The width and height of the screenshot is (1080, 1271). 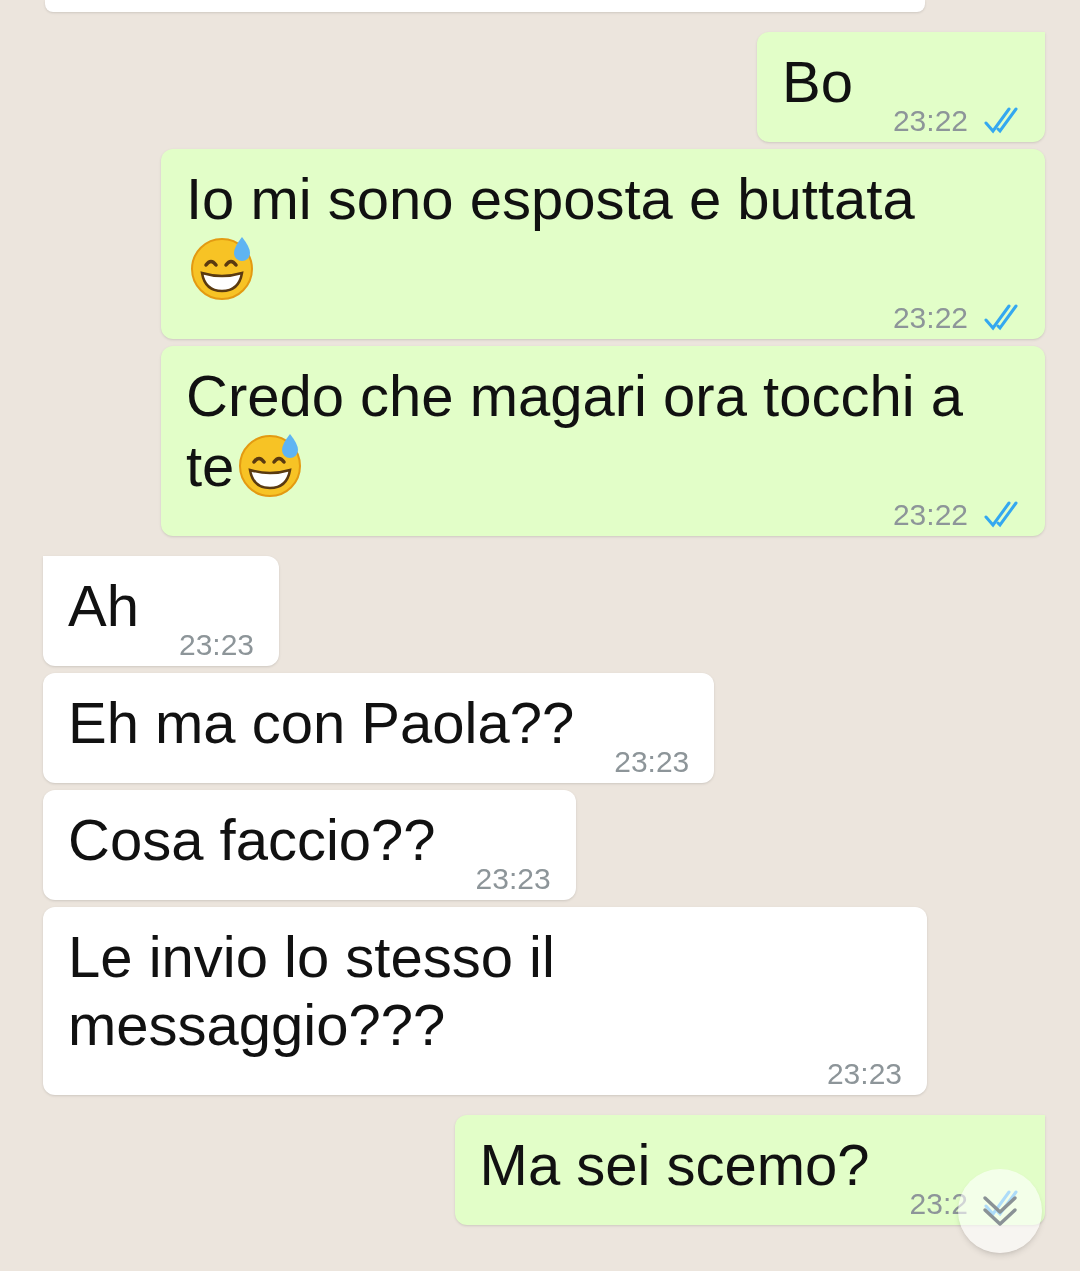 What do you see at coordinates (938, 1204) in the screenshot?
I see `message-time: 23:2` at bounding box center [938, 1204].